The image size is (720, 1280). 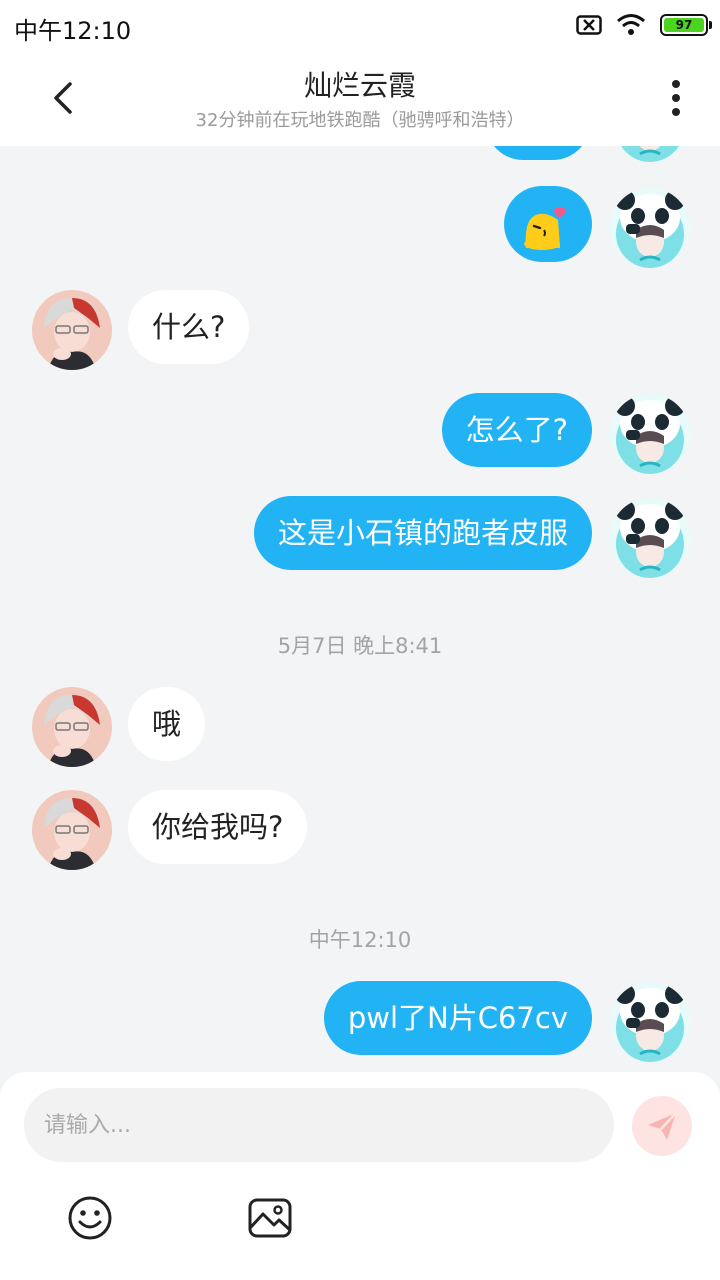 What do you see at coordinates (516, 430) in the screenshot?
I see `message-bubble-outgoing: 怎么了?` at bounding box center [516, 430].